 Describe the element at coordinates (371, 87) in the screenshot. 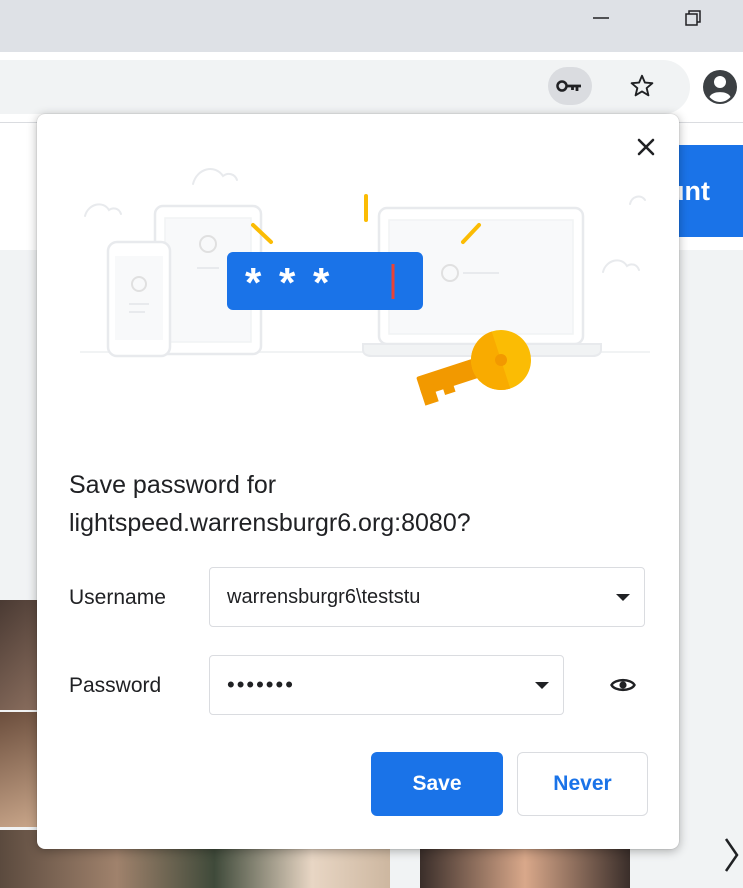

I see `browser-toolbar` at that location.